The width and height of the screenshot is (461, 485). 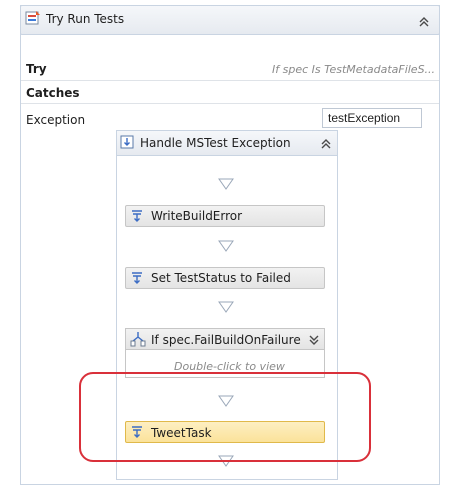 I want to click on exception-type-label: Exception, so click(x=56, y=120).